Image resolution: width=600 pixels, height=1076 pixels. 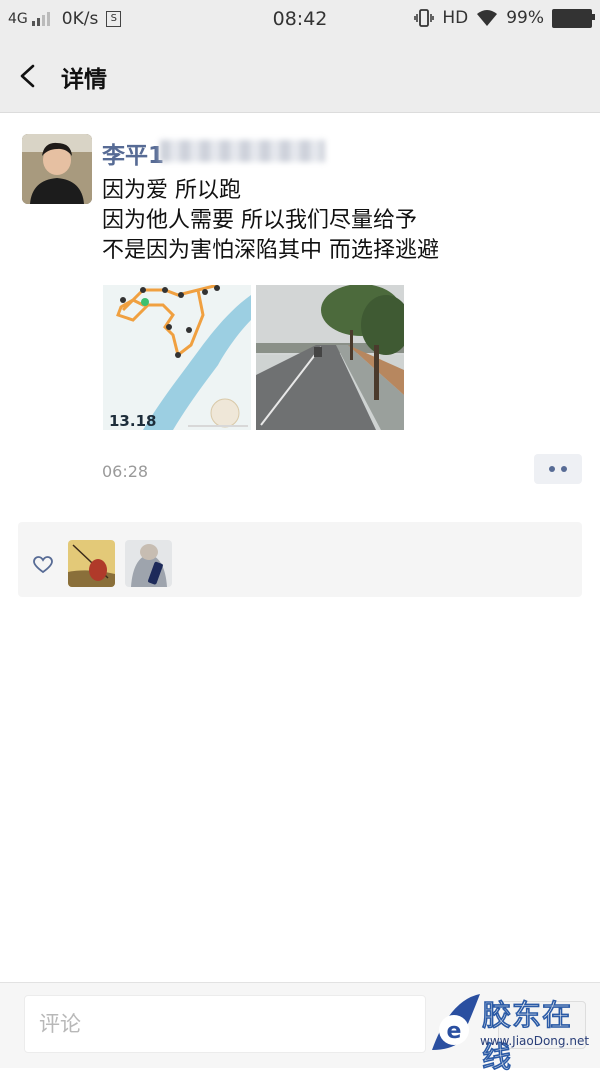 What do you see at coordinates (535, 1041) in the screenshot?
I see `watermark-url: www.JiaoDong.net` at bounding box center [535, 1041].